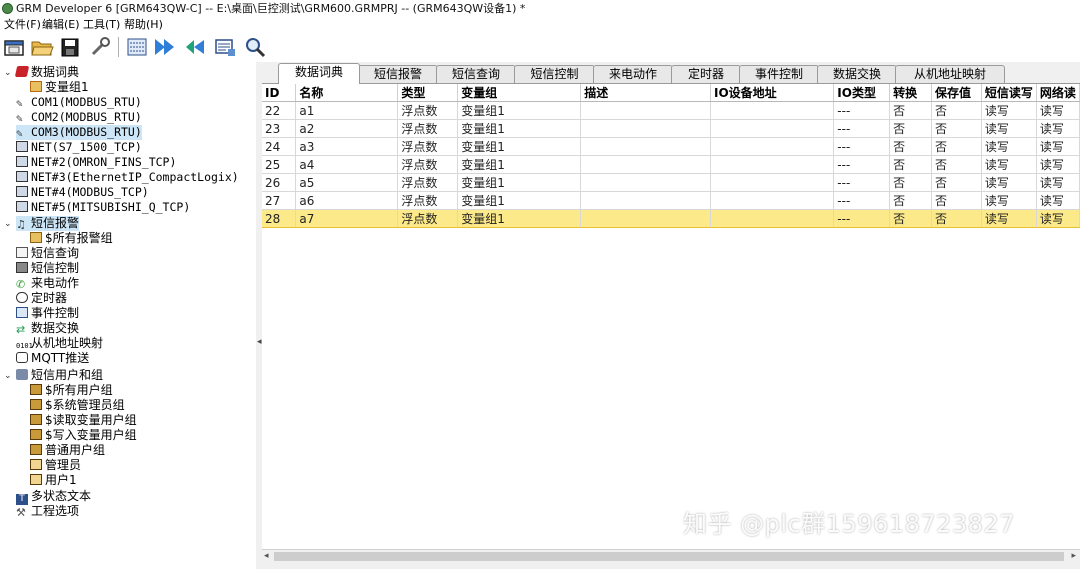 This screenshot has height=569, width=1080. I want to click on tree-item-project-options: ⚒ 工程选项, so click(47, 511).